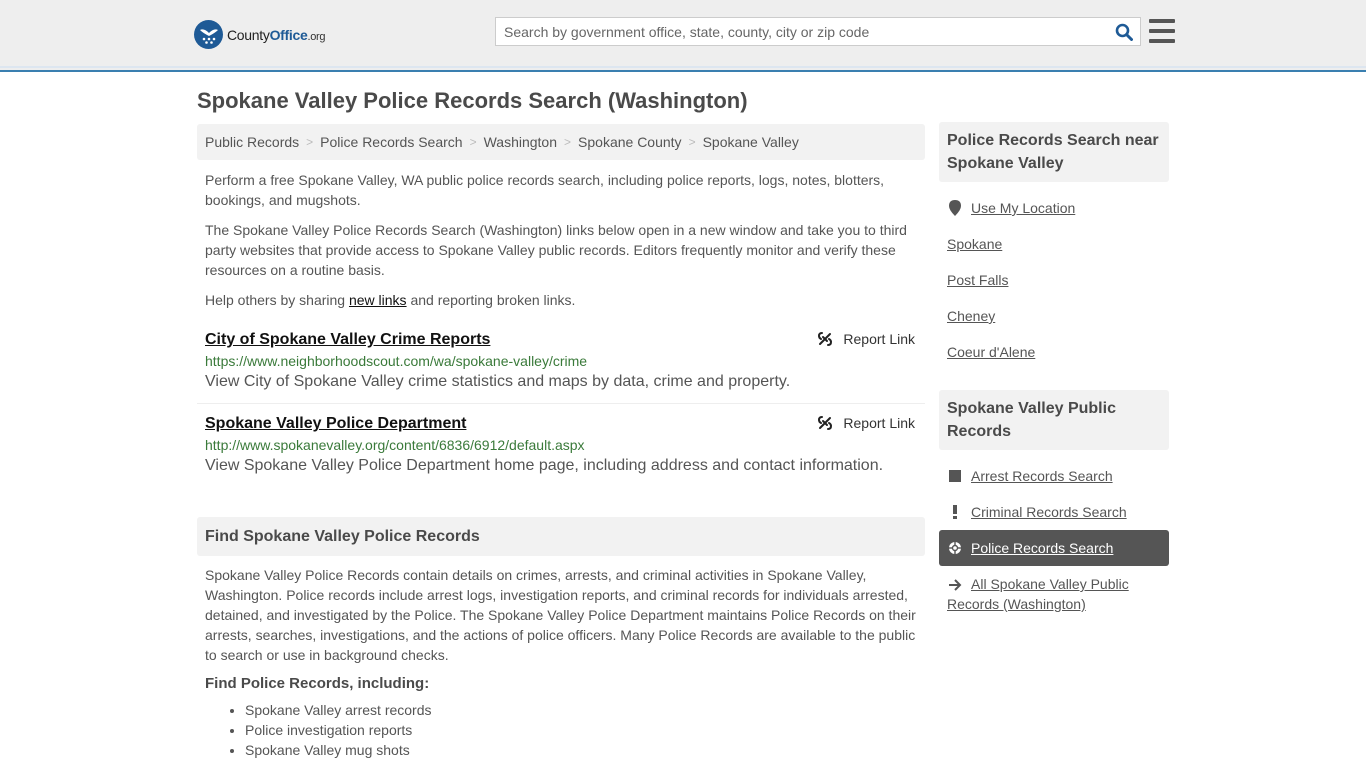 The width and height of the screenshot is (1366, 768). What do you see at coordinates (630, 142) in the screenshot?
I see `breadcrumb-spokane-county: Spokane County` at bounding box center [630, 142].